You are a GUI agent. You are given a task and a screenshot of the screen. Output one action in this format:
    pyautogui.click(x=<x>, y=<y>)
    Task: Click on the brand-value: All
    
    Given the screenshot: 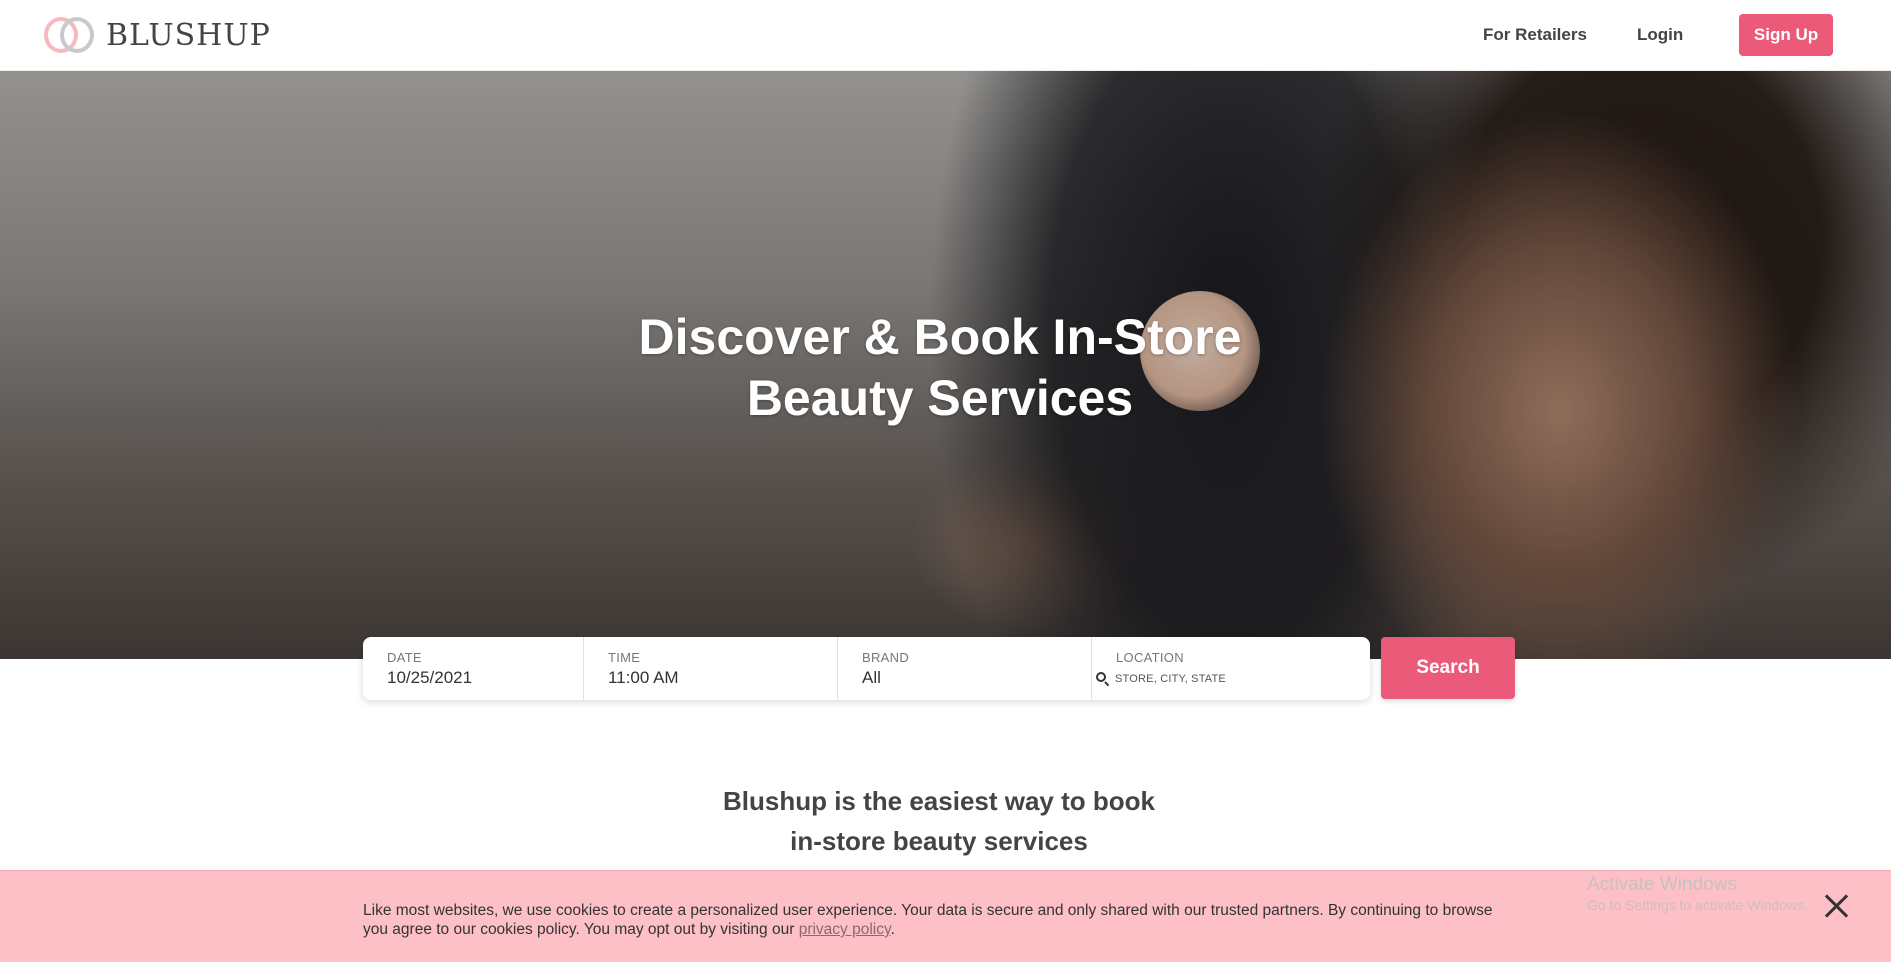 What is the action you would take?
    pyautogui.click(x=976, y=678)
    